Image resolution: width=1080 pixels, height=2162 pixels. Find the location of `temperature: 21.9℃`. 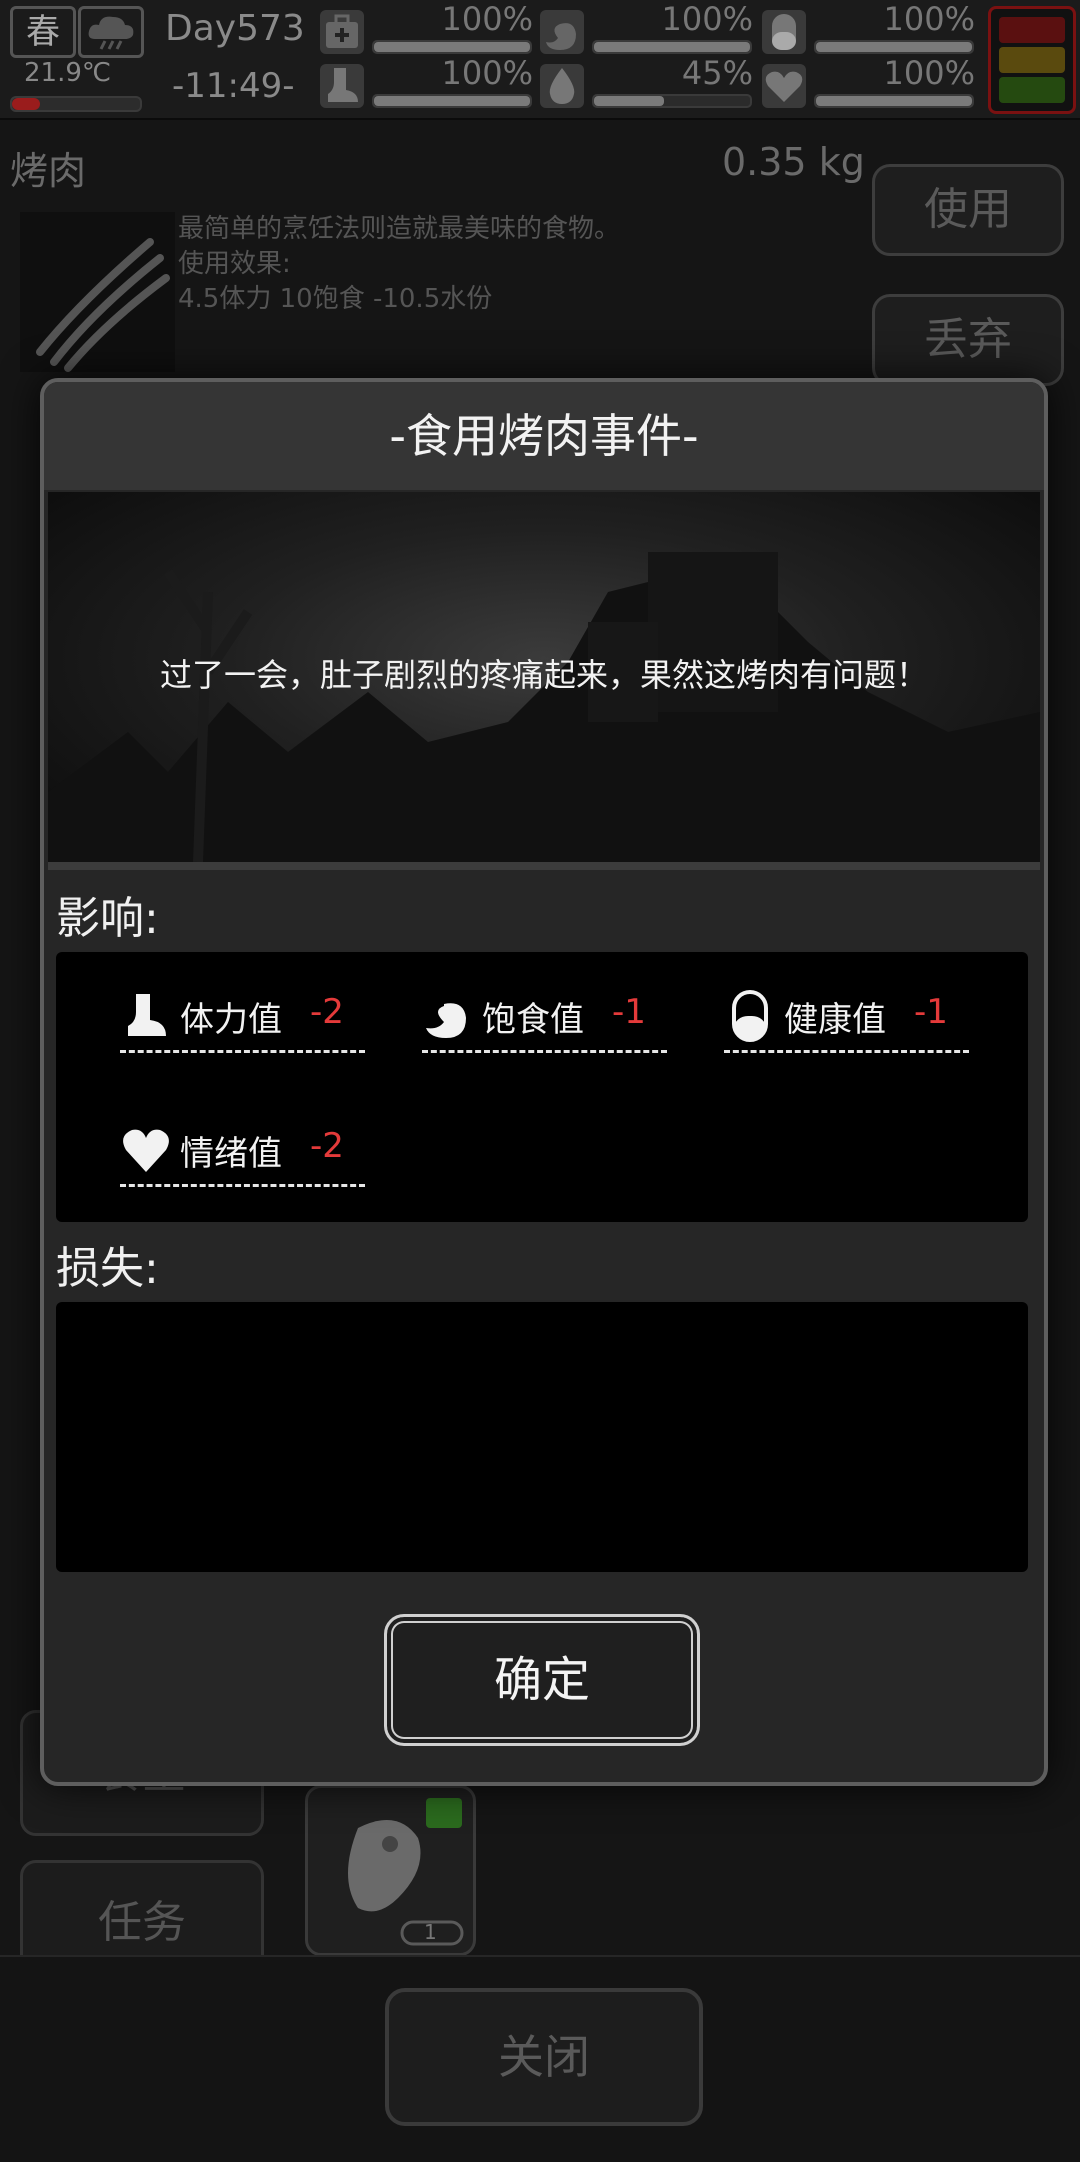

temperature: 21.9℃ is located at coordinates (68, 73).